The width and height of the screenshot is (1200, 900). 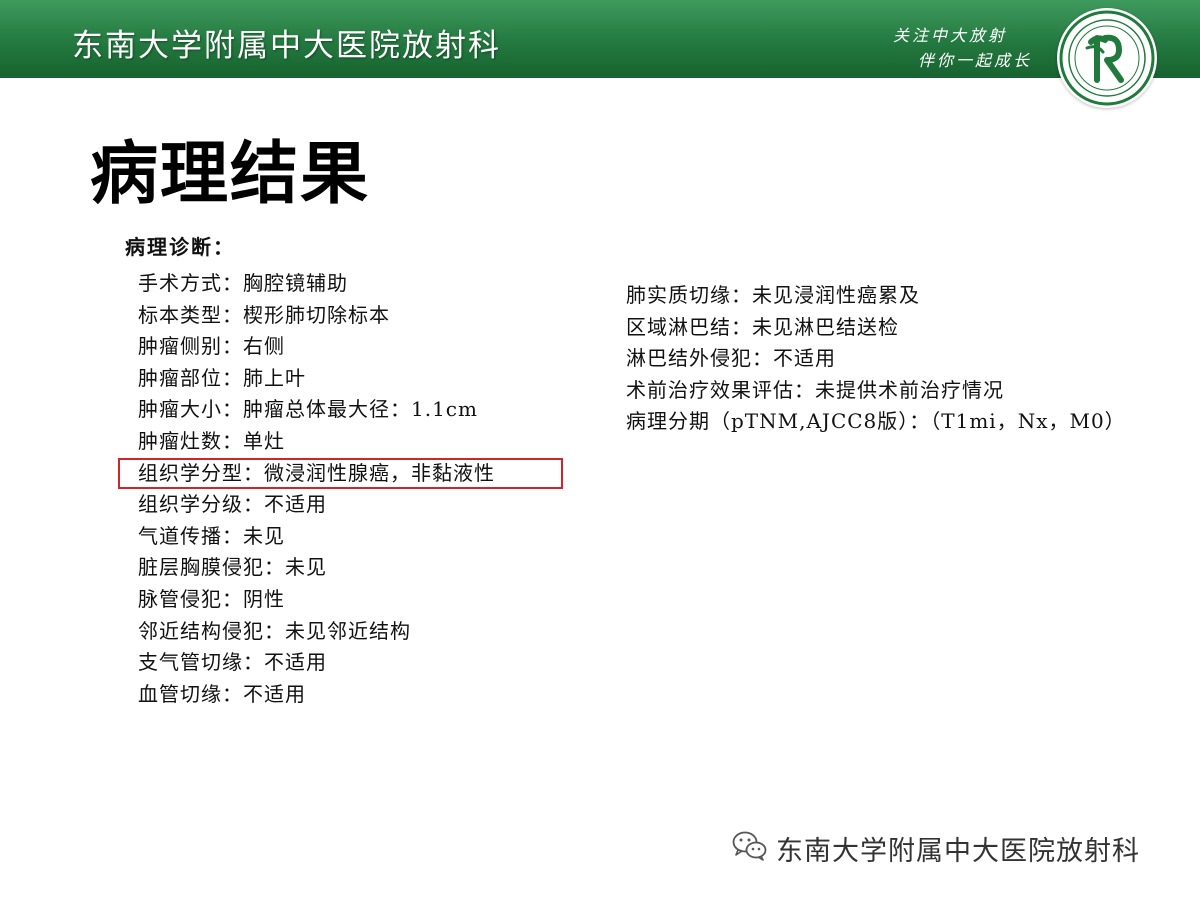 What do you see at coordinates (876, 421) in the screenshot?
I see `list-item: 病理分期（pTNM,AJCC8版）：（T1mi，Nx，M0）` at bounding box center [876, 421].